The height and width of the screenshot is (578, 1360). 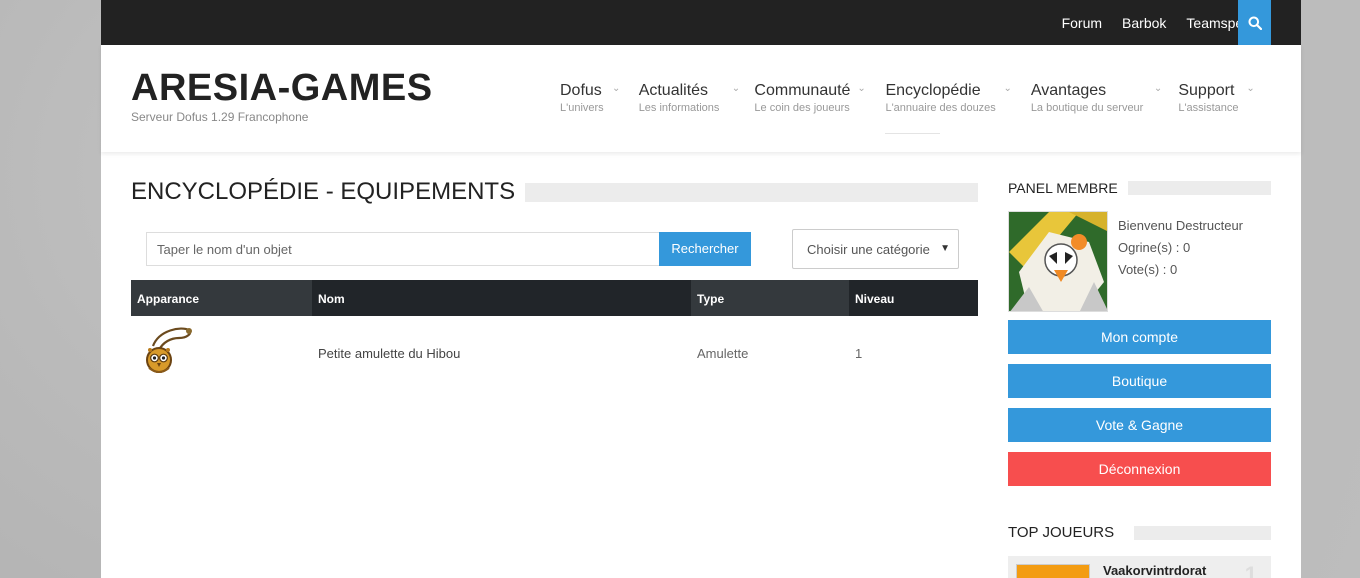 I want to click on nav-label: Communauté, so click(x=802, y=90).